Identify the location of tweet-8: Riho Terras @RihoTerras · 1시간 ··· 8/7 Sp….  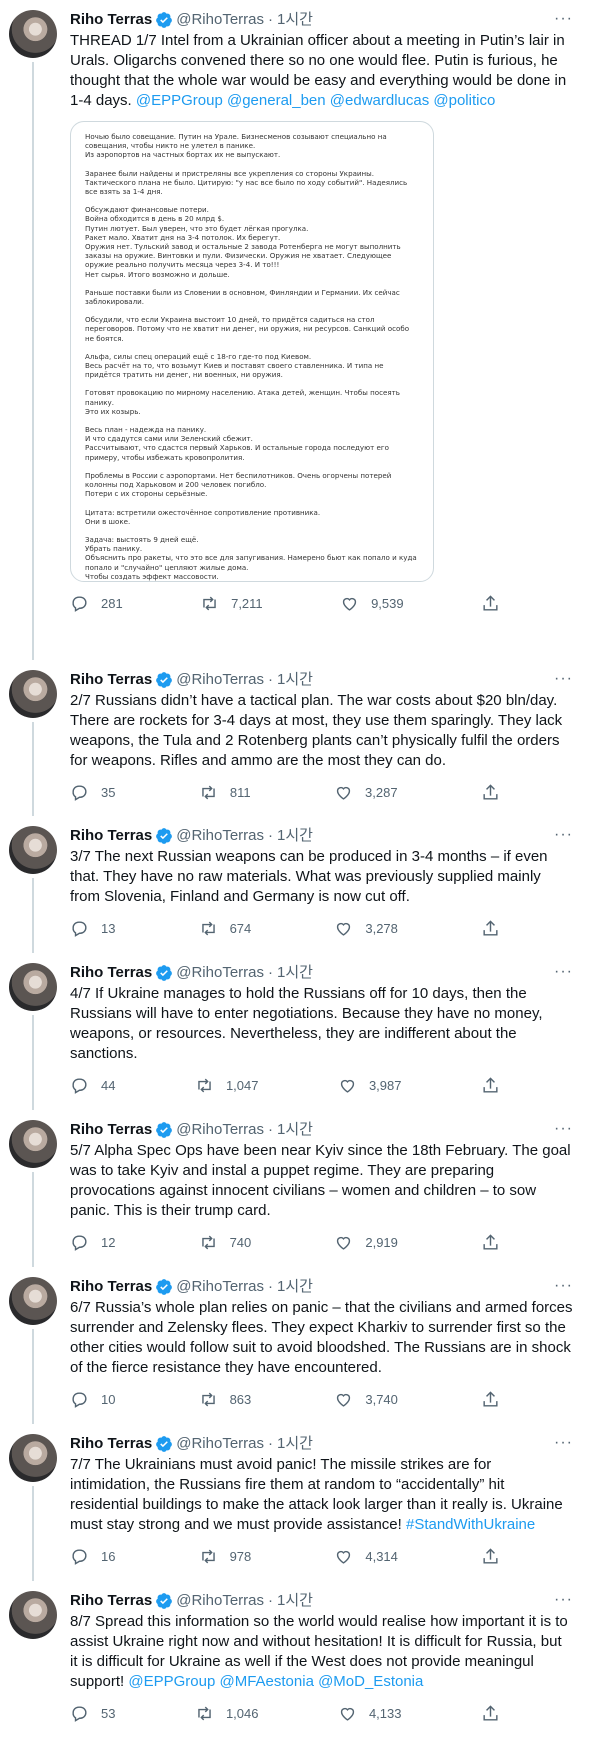
(294, 1668).